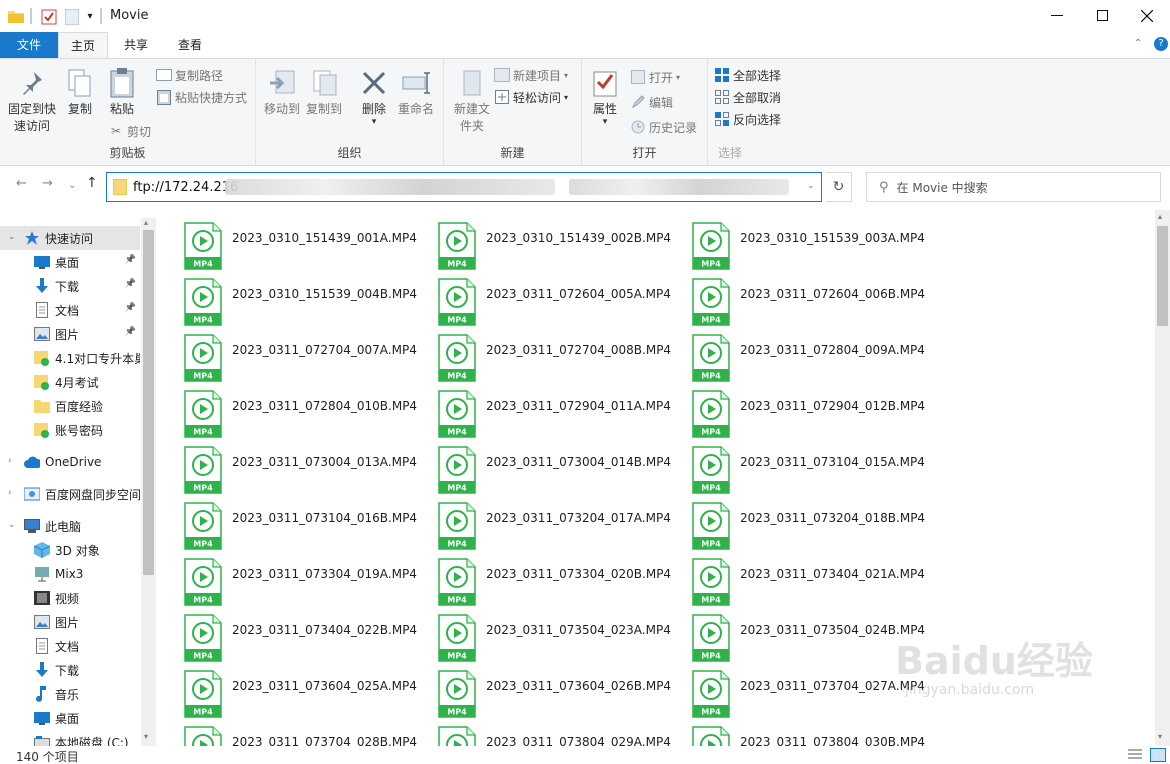  Describe the element at coordinates (796, 244) in the screenshot. I see `file-item: MP4 2023_0310_151539_003A.MP4` at that location.